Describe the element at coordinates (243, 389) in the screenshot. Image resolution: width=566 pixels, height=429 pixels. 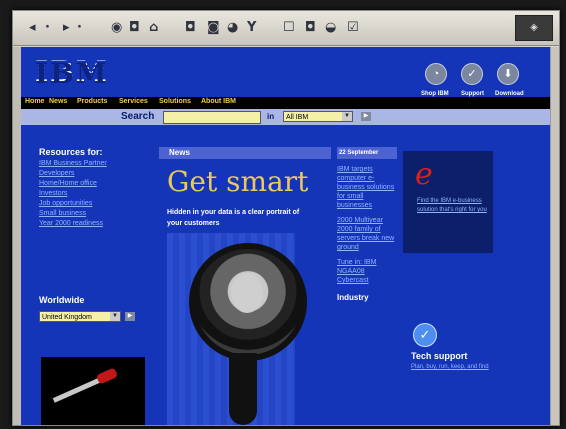
I see `magnifier-handle` at that location.